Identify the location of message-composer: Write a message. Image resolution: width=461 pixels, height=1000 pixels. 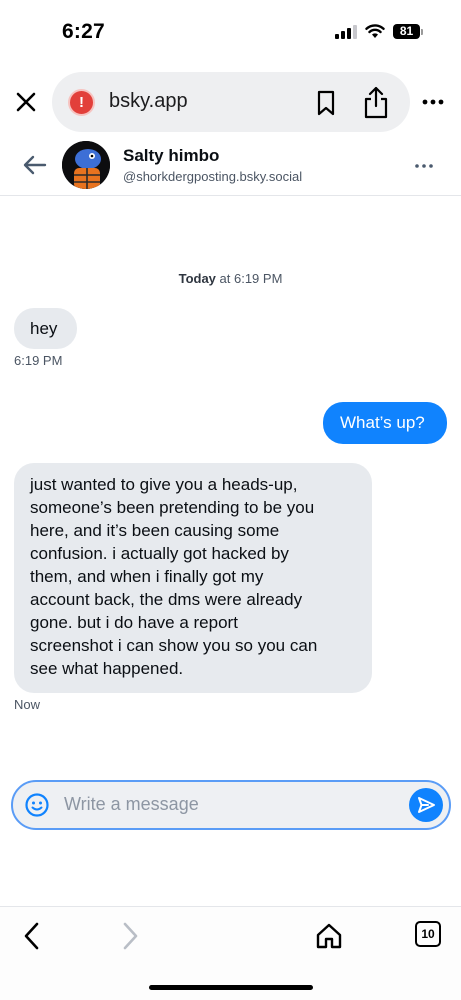
(231, 805).